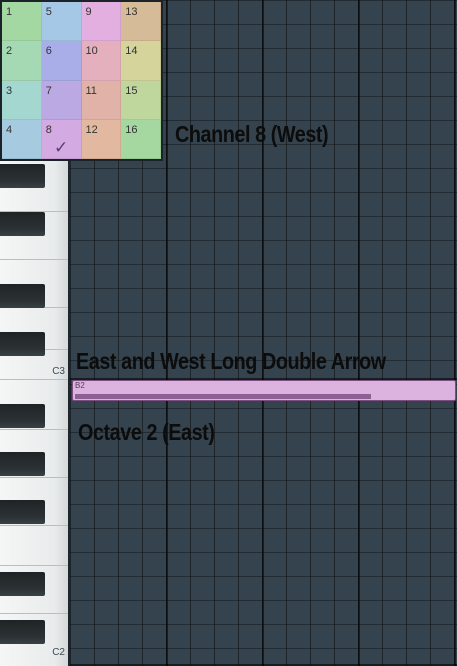 The width and height of the screenshot is (457, 666). I want to click on callout-channel: Channel 8 (West), so click(252, 134).